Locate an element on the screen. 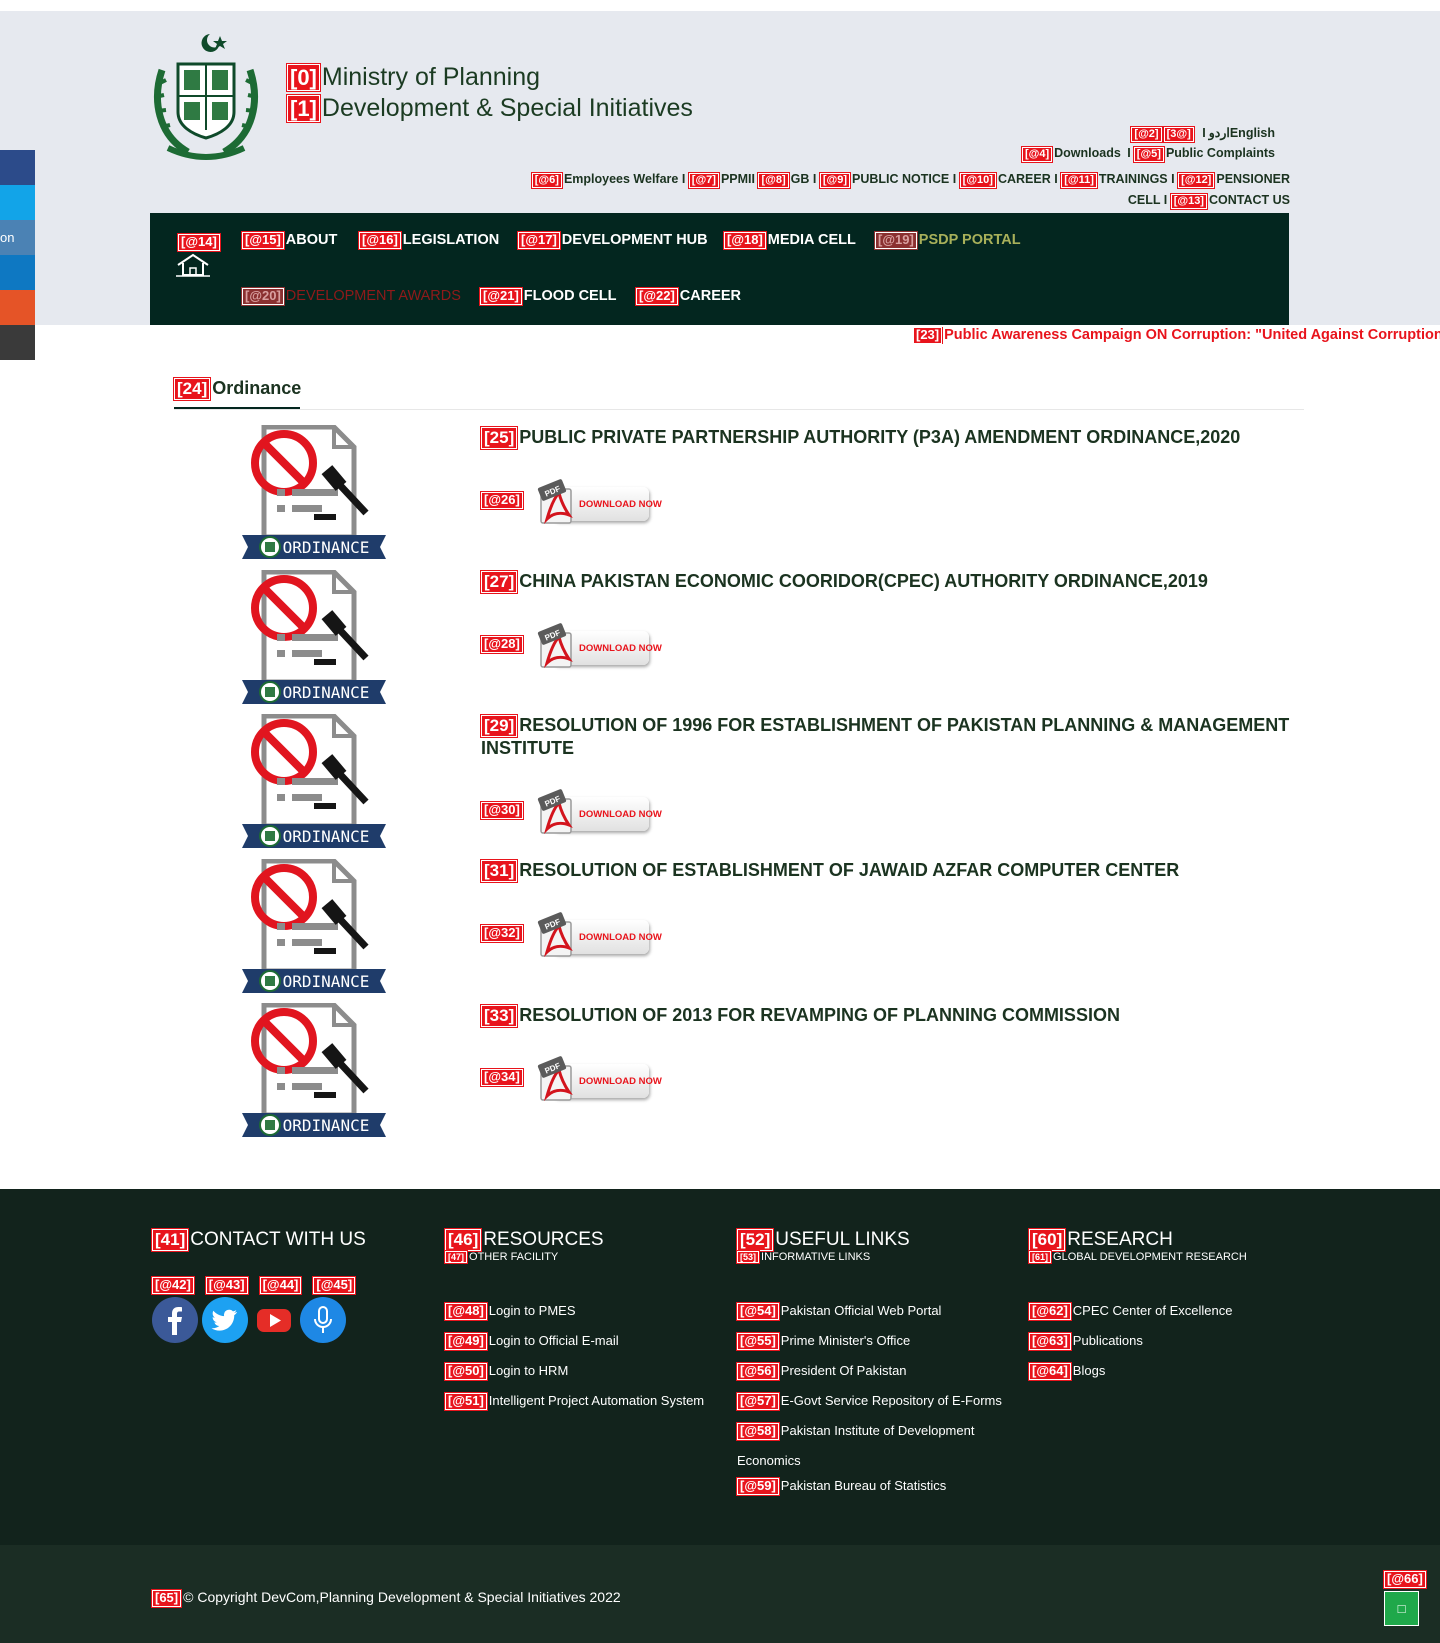  footer-link-label: Login to PMES is located at coordinates (532, 1310).